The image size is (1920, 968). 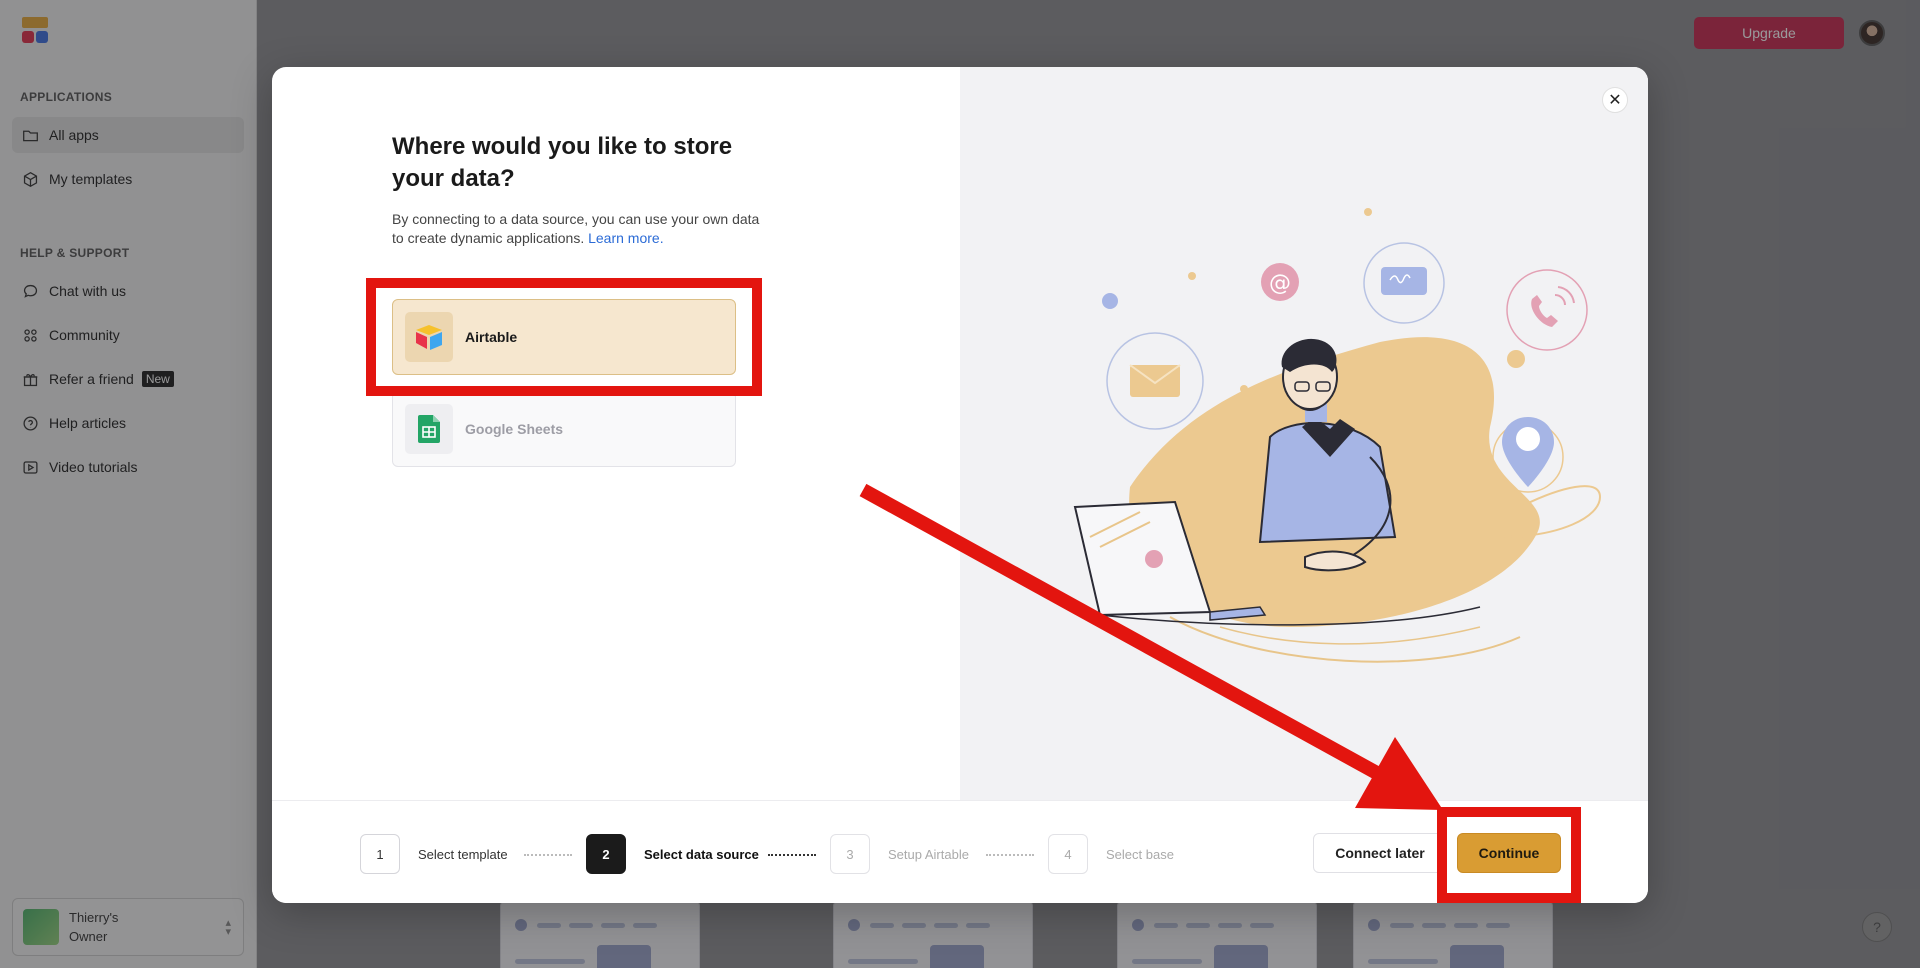 I want to click on step-number: 4, so click(x=1068, y=854).